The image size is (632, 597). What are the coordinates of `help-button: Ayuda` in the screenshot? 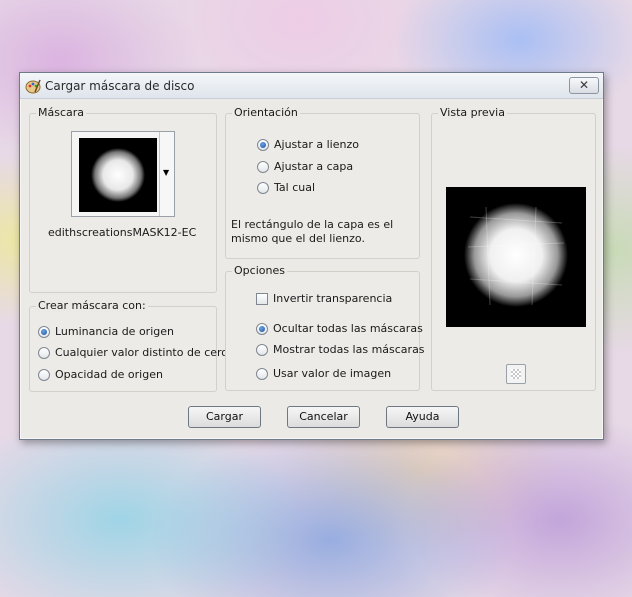 It's located at (422, 417).